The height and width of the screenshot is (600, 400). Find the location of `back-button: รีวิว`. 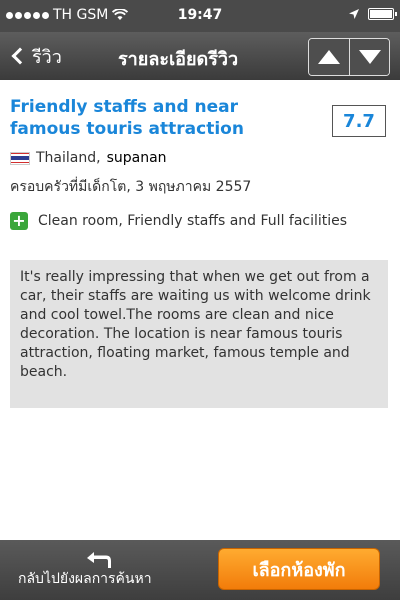

back-button: รีวิว is located at coordinates (36, 56).